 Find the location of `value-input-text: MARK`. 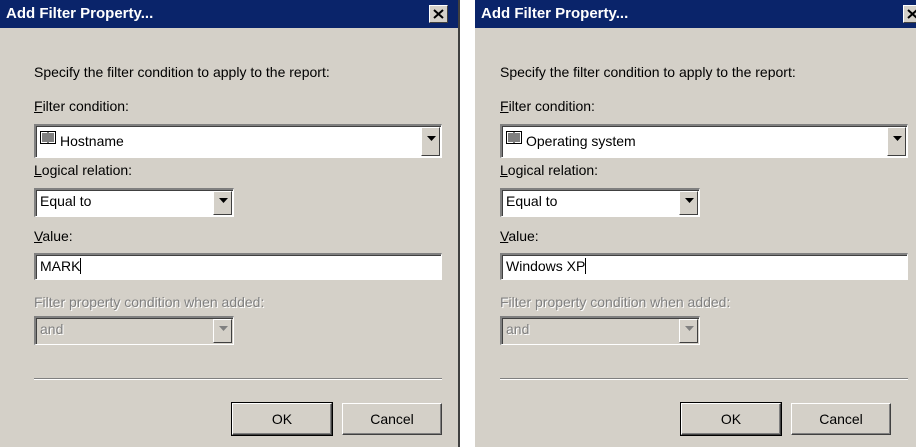

value-input-text: MARK is located at coordinates (60, 266).